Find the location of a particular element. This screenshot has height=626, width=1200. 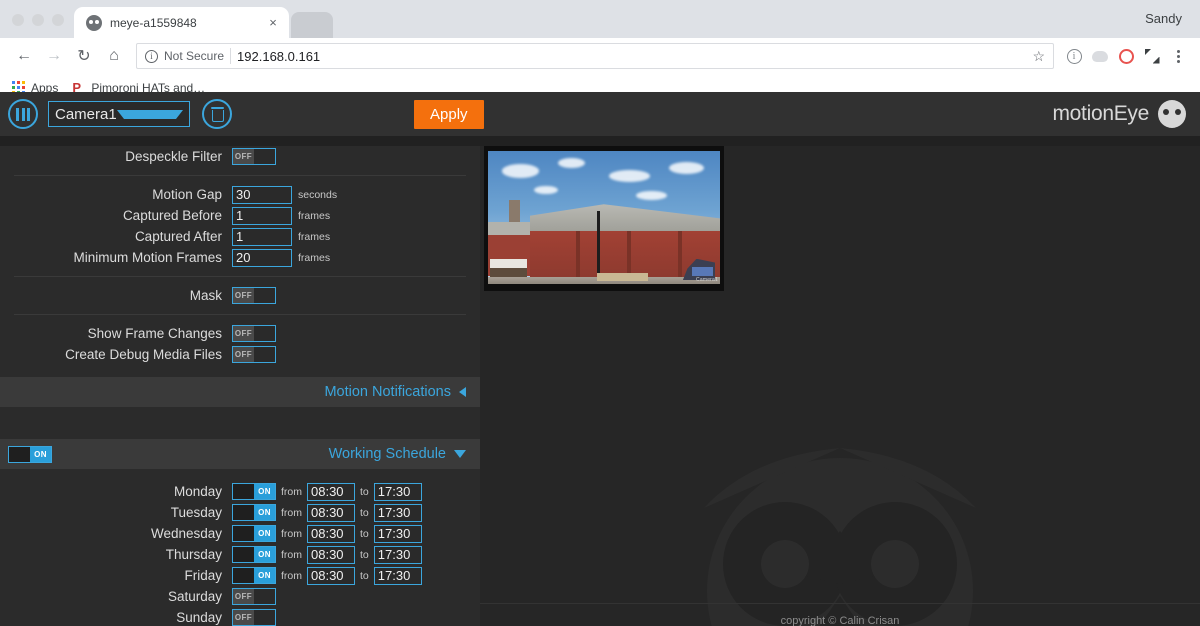

chevron-left-icon is located at coordinates (462, 392).